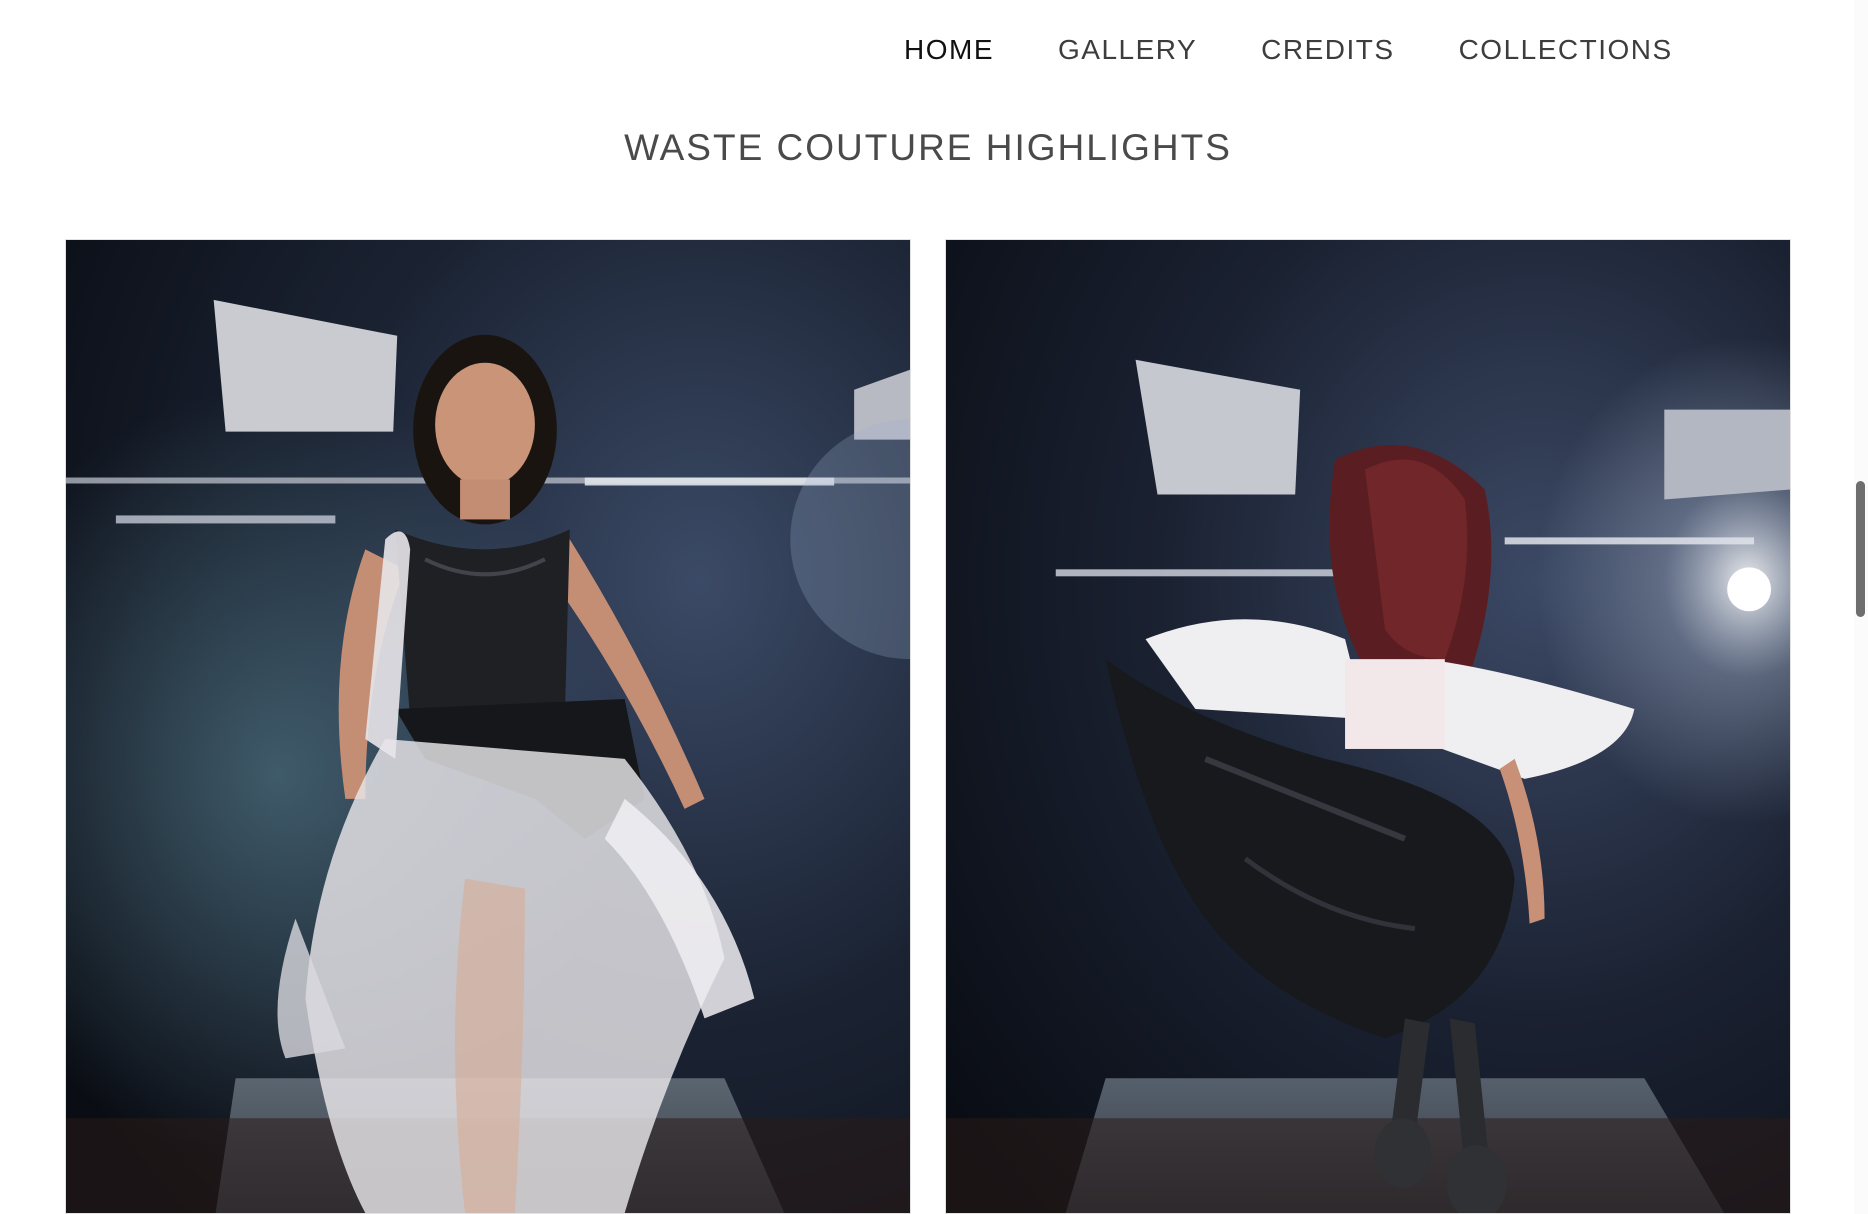  Describe the element at coordinates (949, 50) in the screenshot. I see `nav-home: HOME` at that location.